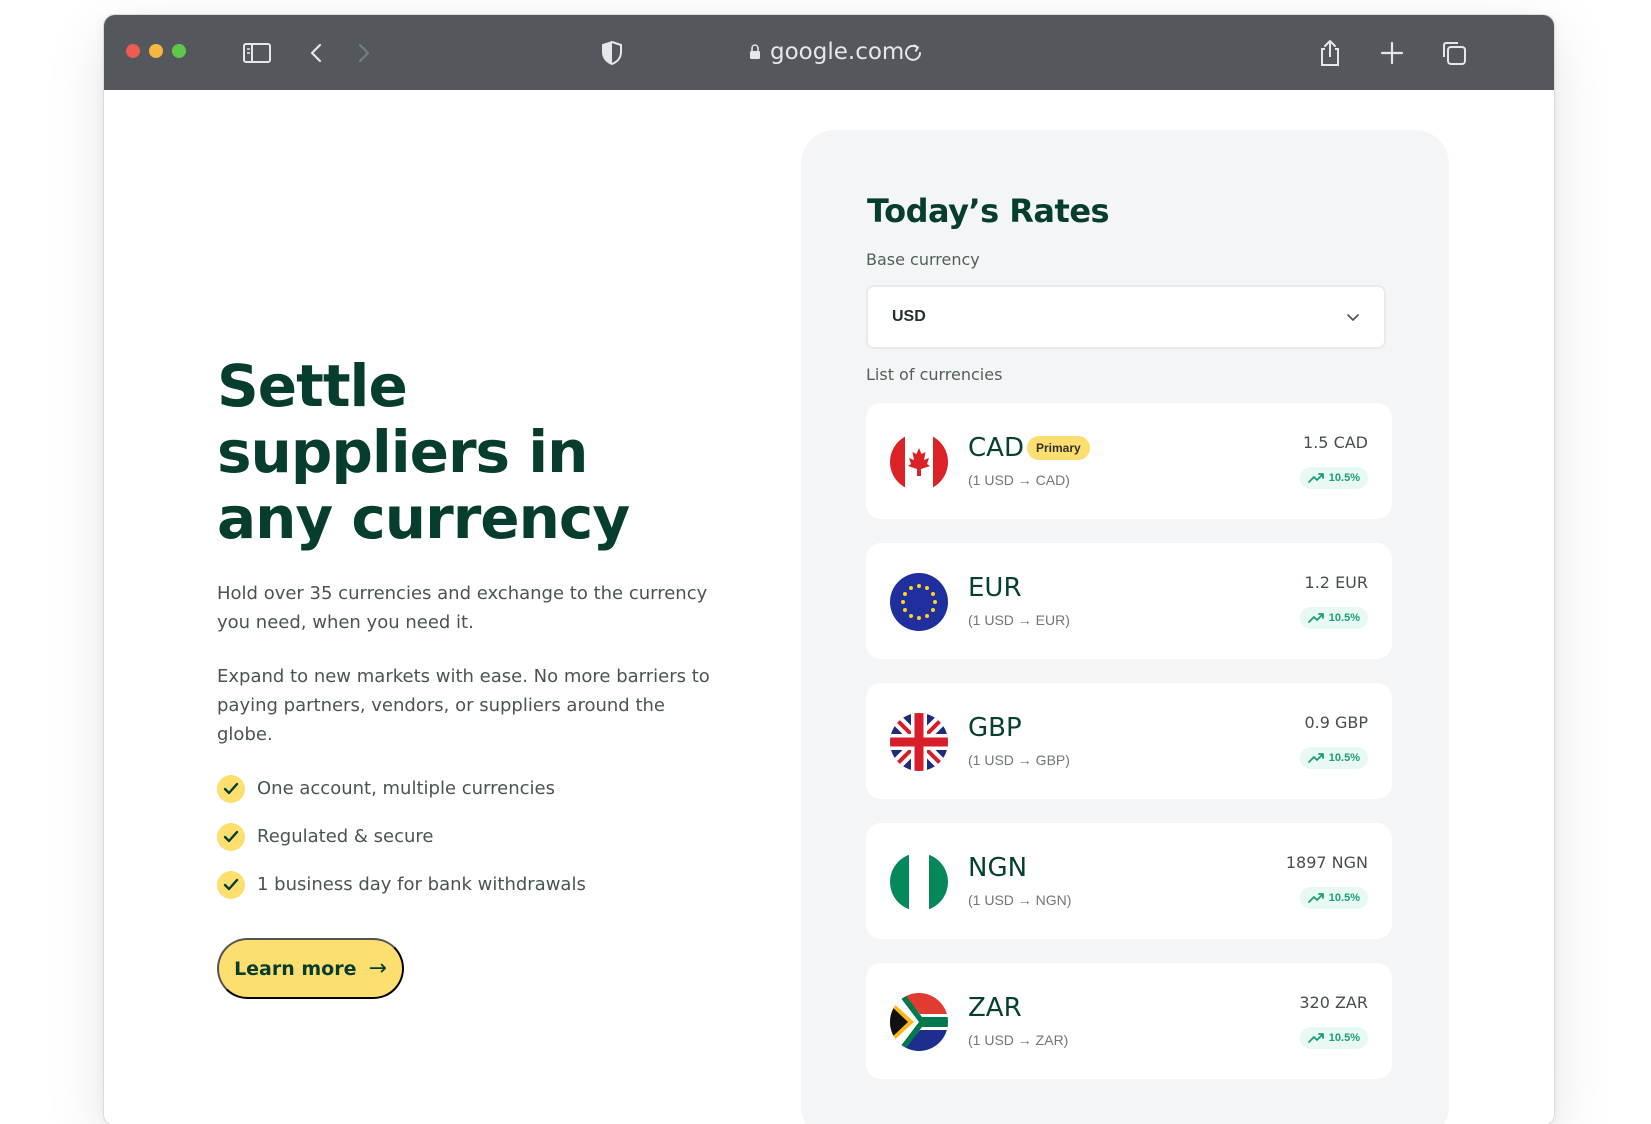  What do you see at coordinates (1019, 620) in the screenshot?
I see `currency-conversion: (1 USD → EUR)` at bounding box center [1019, 620].